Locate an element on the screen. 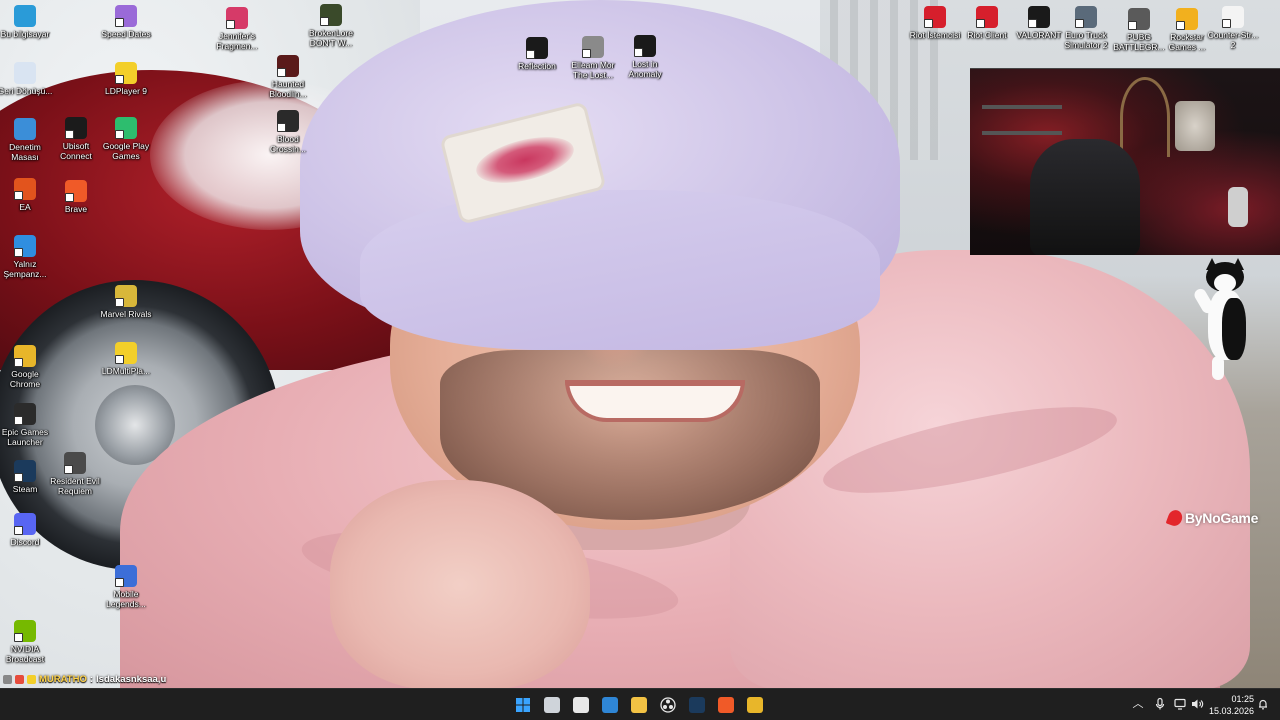  taskbar-button-steam is located at coordinates (697, 705).